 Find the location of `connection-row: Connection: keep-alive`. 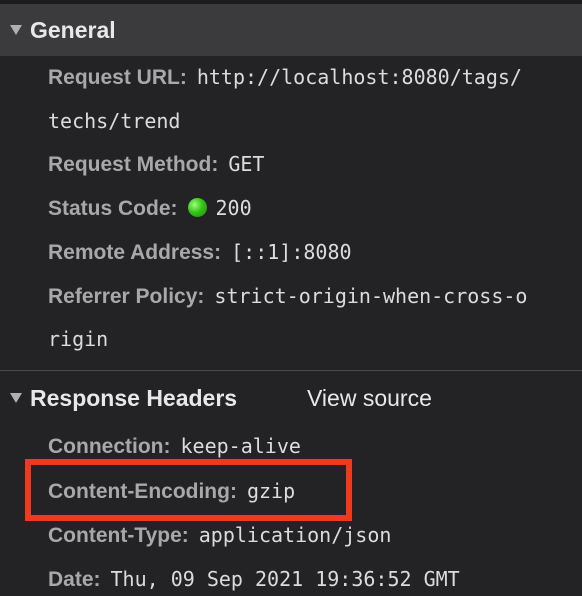

connection-row: Connection: keep-alive is located at coordinates (174, 446).